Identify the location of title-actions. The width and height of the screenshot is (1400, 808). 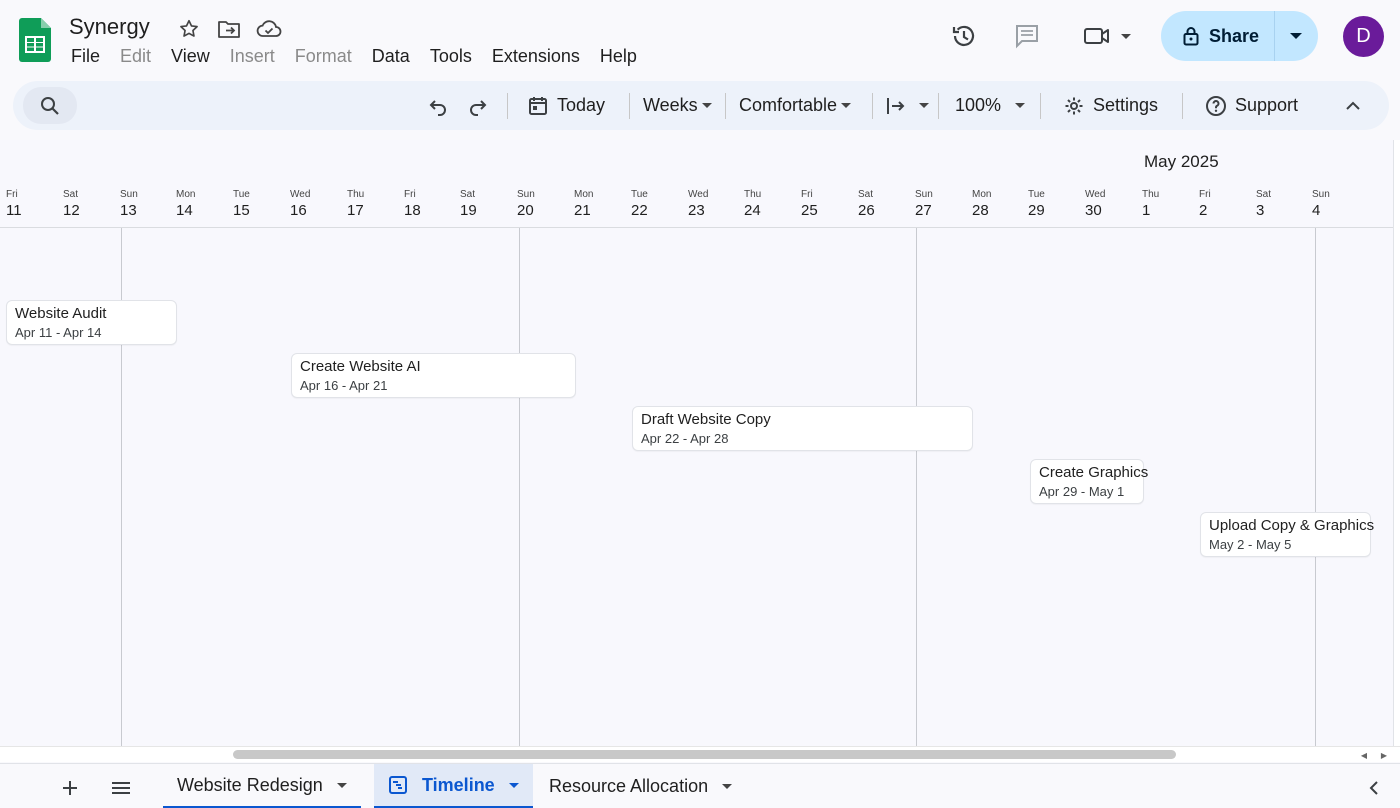
(229, 29).